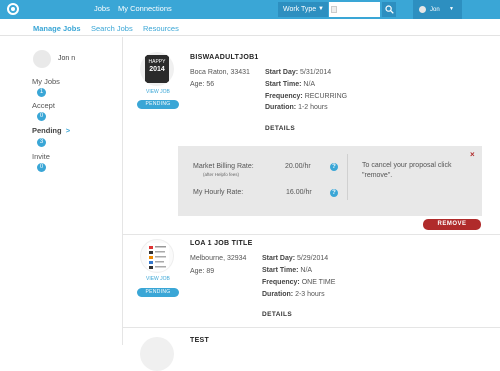 The height and width of the screenshot is (371, 500). What do you see at coordinates (41, 142) in the screenshot?
I see `count-badge: 3` at bounding box center [41, 142].